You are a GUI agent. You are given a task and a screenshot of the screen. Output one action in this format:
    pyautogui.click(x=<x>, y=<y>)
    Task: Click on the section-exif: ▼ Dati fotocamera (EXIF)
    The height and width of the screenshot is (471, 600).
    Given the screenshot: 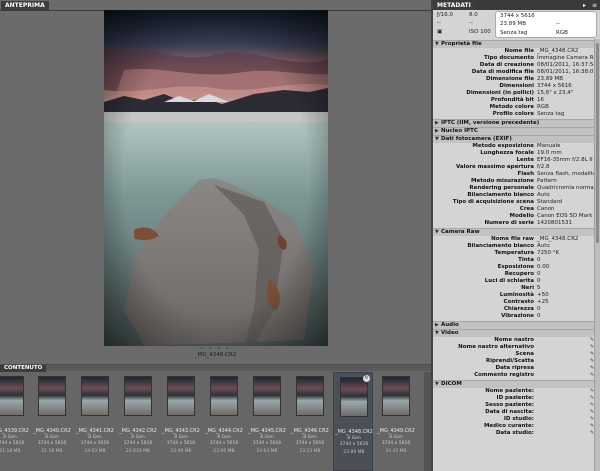 What is the action you would take?
    pyautogui.click(x=514, y=139)
    